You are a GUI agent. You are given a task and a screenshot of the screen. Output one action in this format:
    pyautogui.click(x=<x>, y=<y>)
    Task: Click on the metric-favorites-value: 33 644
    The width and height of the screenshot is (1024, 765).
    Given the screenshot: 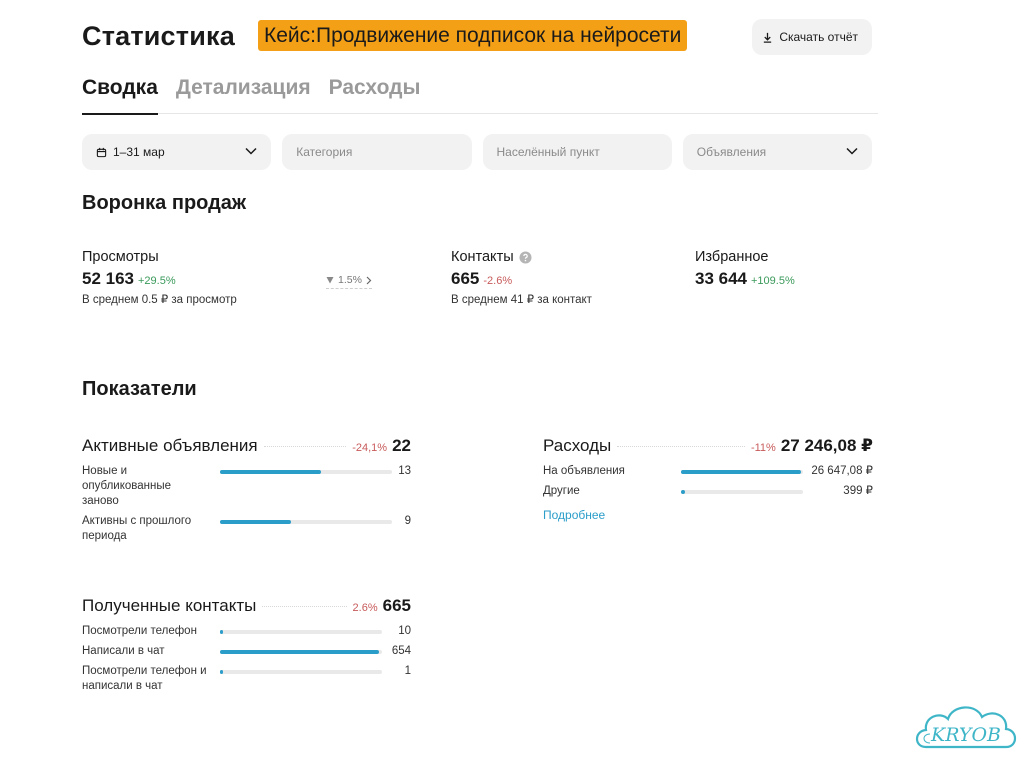 What is the action you would take?
    pyautogui.click(x=721, y=278)
    